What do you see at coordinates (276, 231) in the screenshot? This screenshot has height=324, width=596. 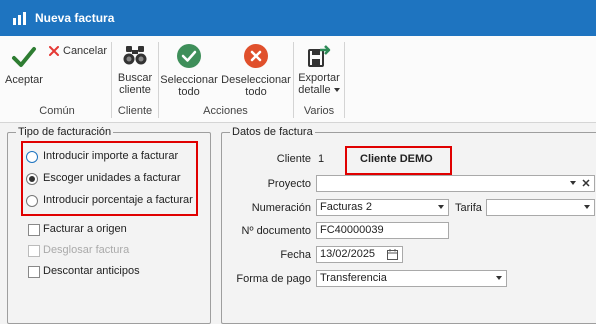 I see `doc-number-label: Nº documento` at bounding box center [276, 231].